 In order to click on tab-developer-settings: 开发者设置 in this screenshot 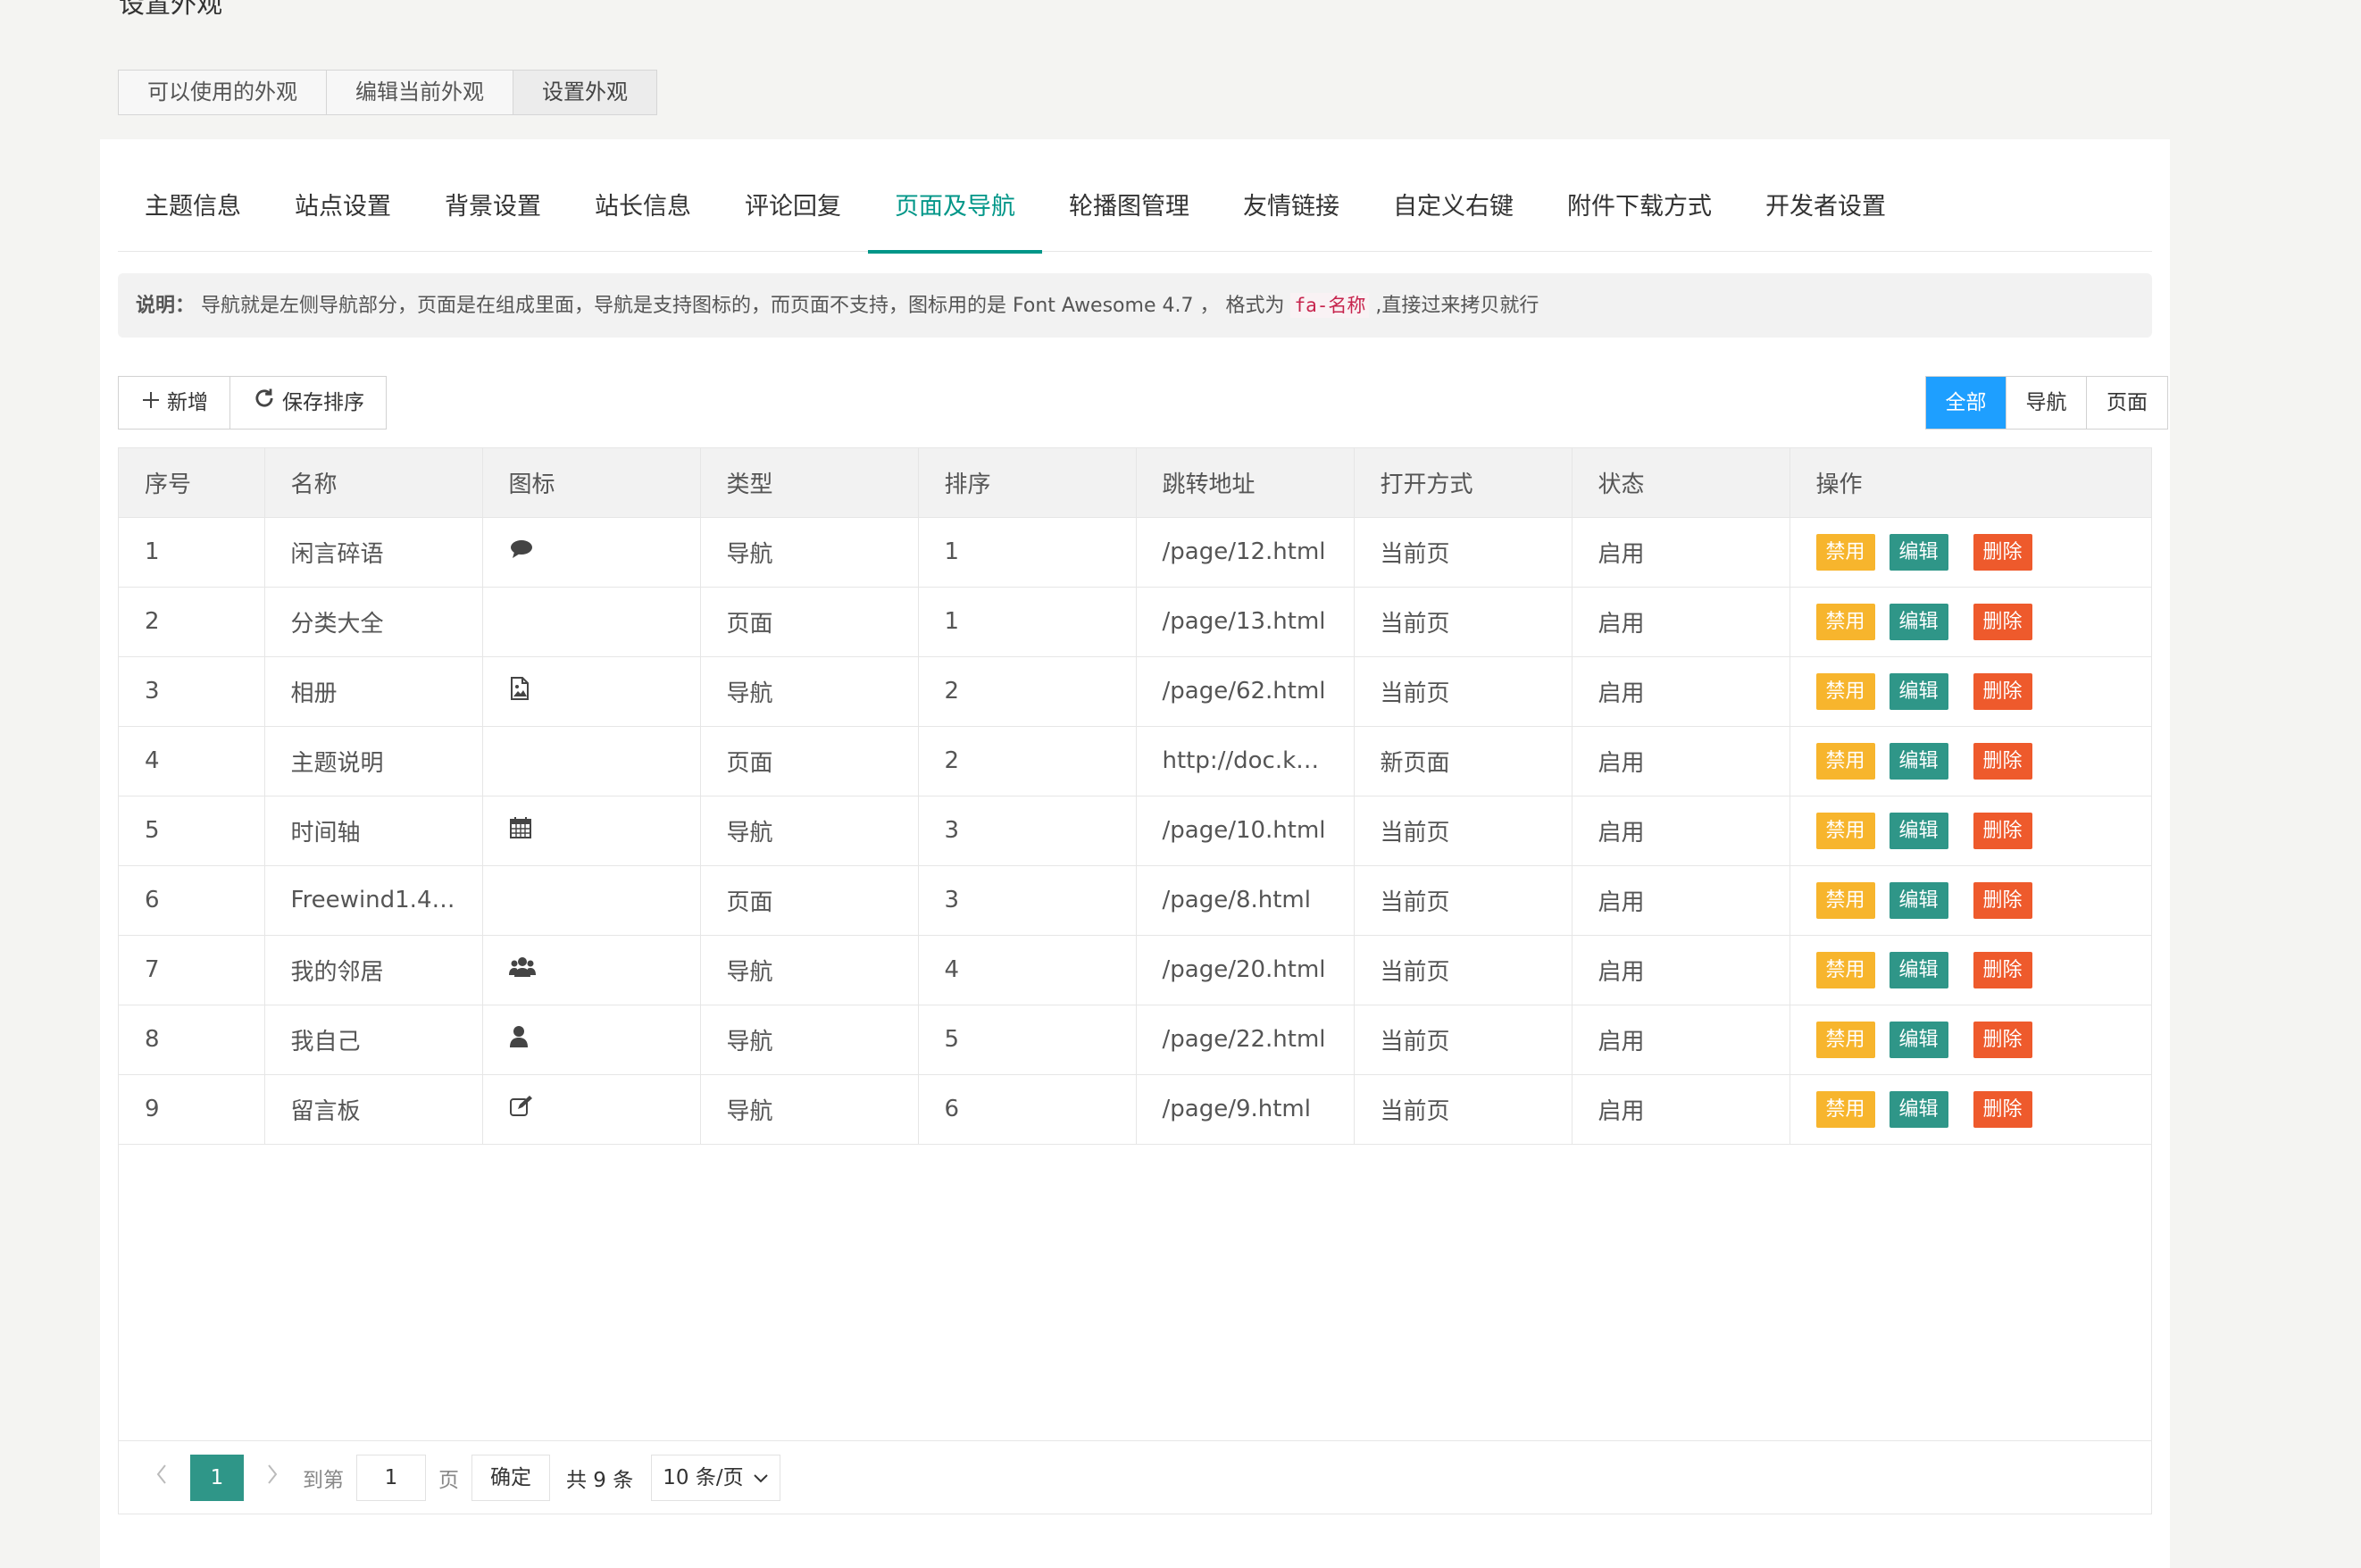, I will do `click(1826, 211)`.